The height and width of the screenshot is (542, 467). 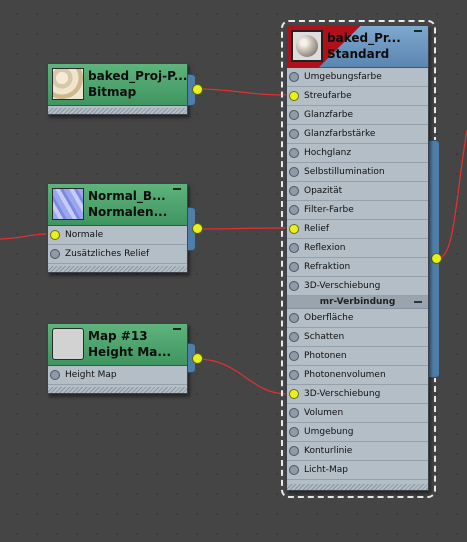 What do you see at coordinates (357, 337) in the screenshot?
I see `slot-schatten: Schatten` at bounding box center [357, 337].